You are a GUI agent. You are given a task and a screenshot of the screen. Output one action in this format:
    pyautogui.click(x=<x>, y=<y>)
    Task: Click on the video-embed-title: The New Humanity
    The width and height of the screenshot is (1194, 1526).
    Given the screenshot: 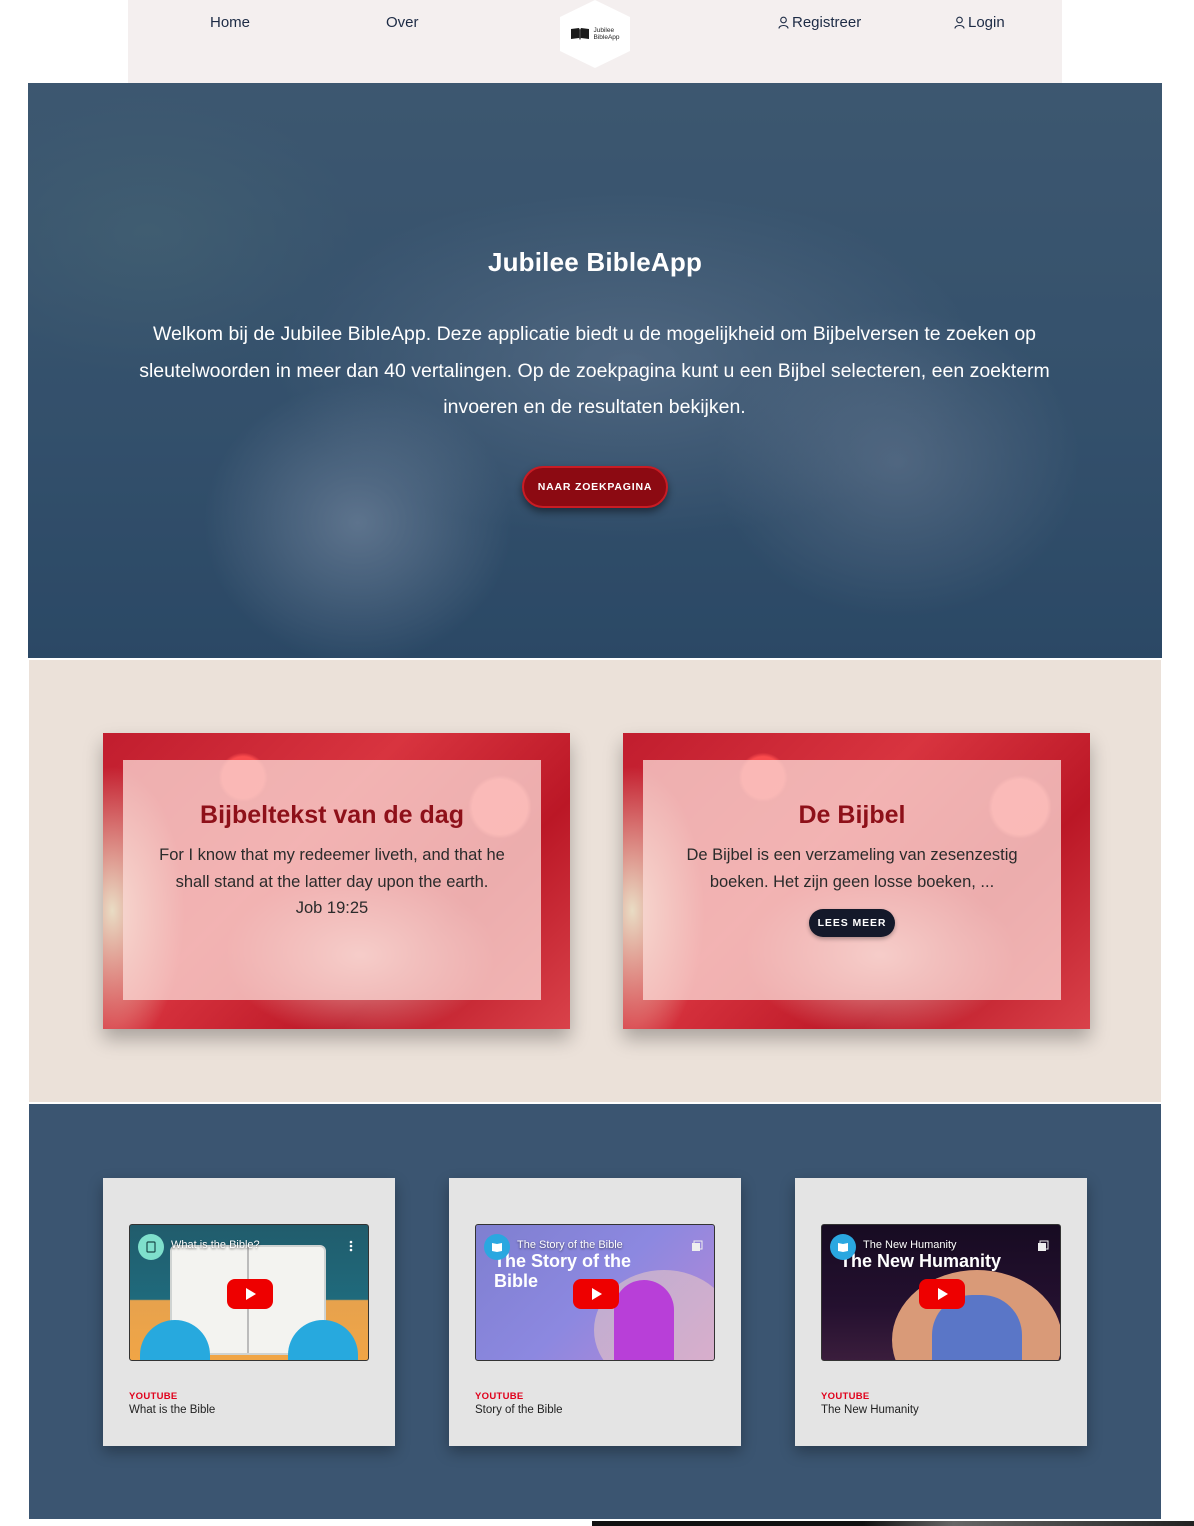 What is the action you would take?
    pyautogui.click(x=910, y=1245)
    